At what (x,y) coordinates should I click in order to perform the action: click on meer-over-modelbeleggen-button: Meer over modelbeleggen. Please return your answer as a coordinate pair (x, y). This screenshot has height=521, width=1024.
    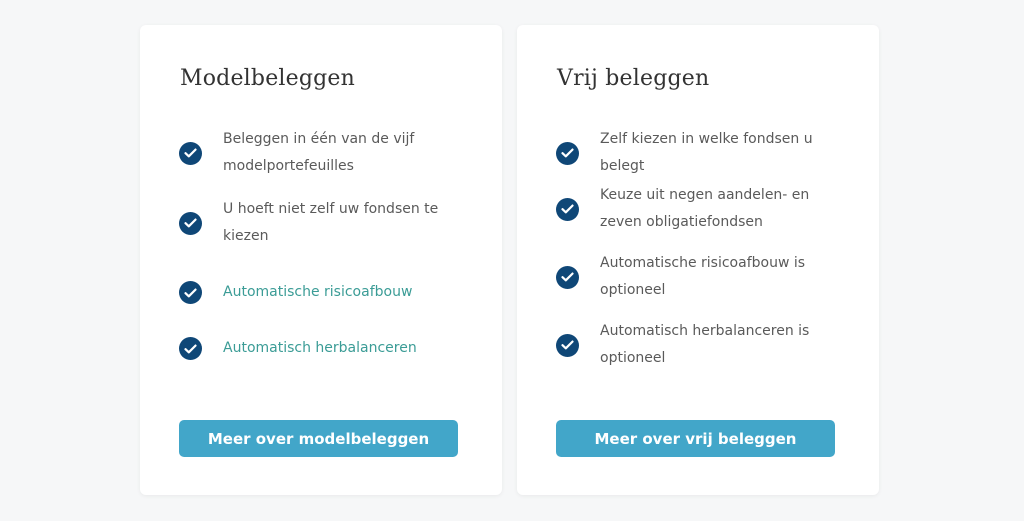
    Looking at the image, I should click on (318, 438).